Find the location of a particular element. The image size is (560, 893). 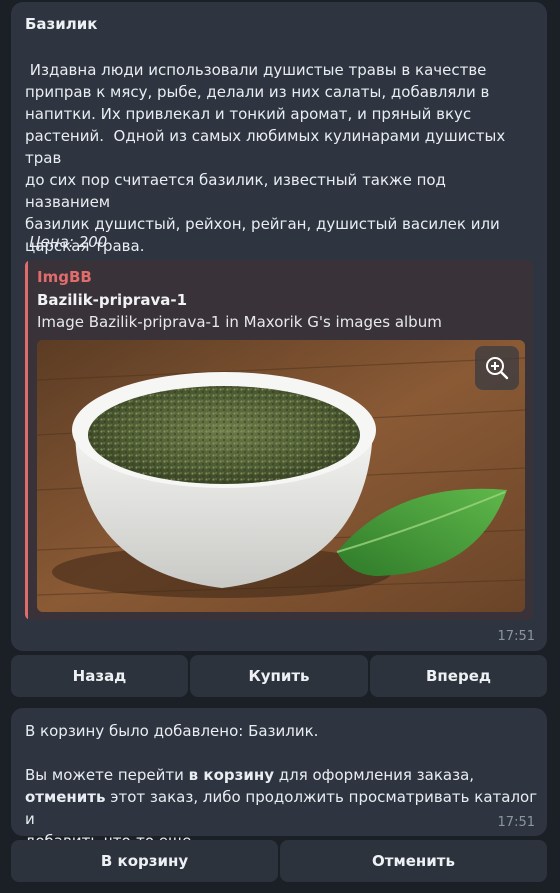

product-title: Базилик is located at coordinates (61, 24).